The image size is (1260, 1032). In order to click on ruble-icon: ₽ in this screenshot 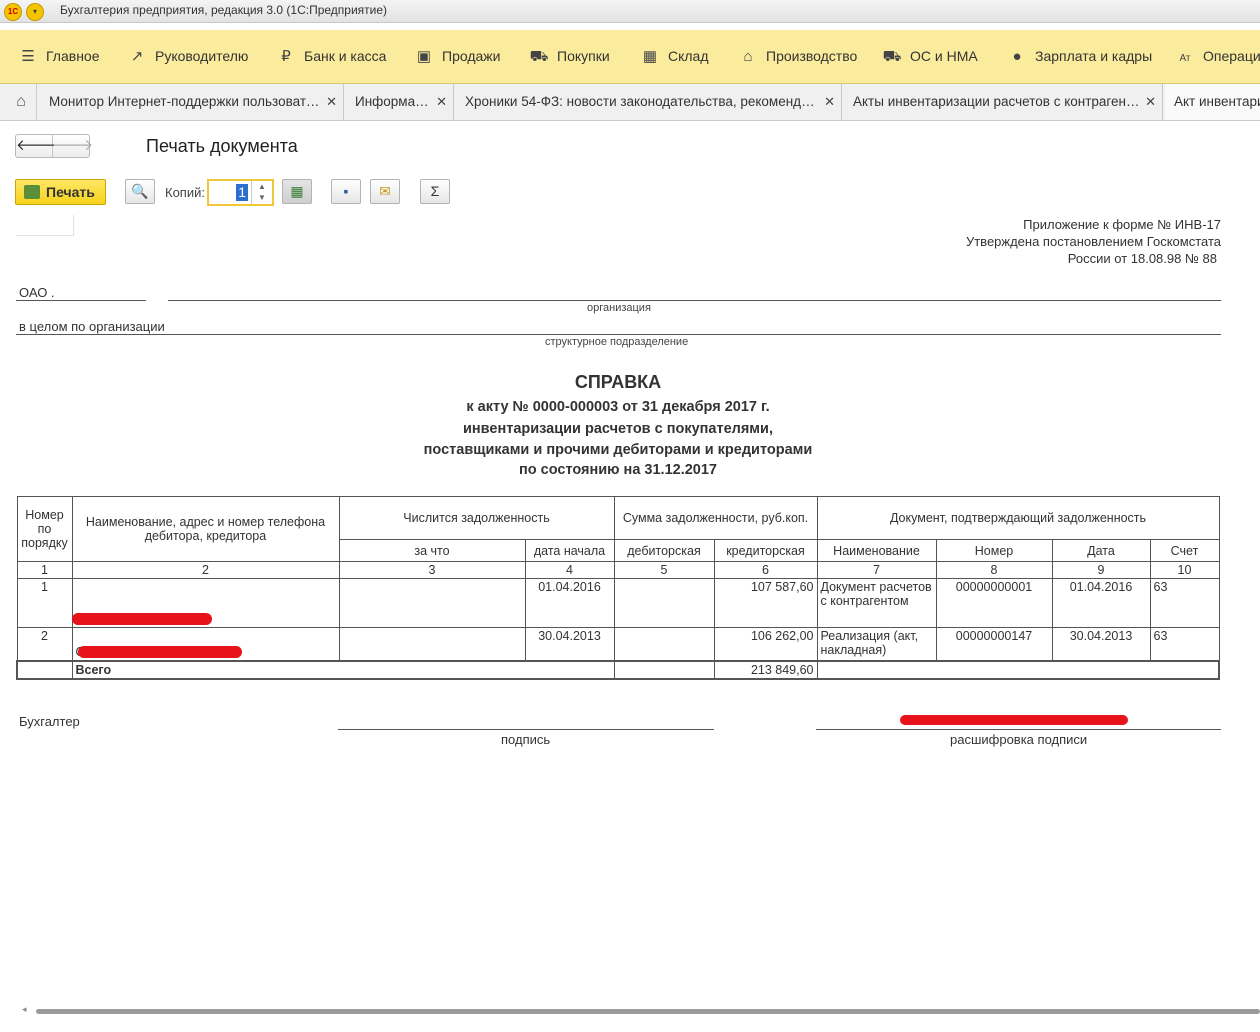, I will do `click(286, 56)`.